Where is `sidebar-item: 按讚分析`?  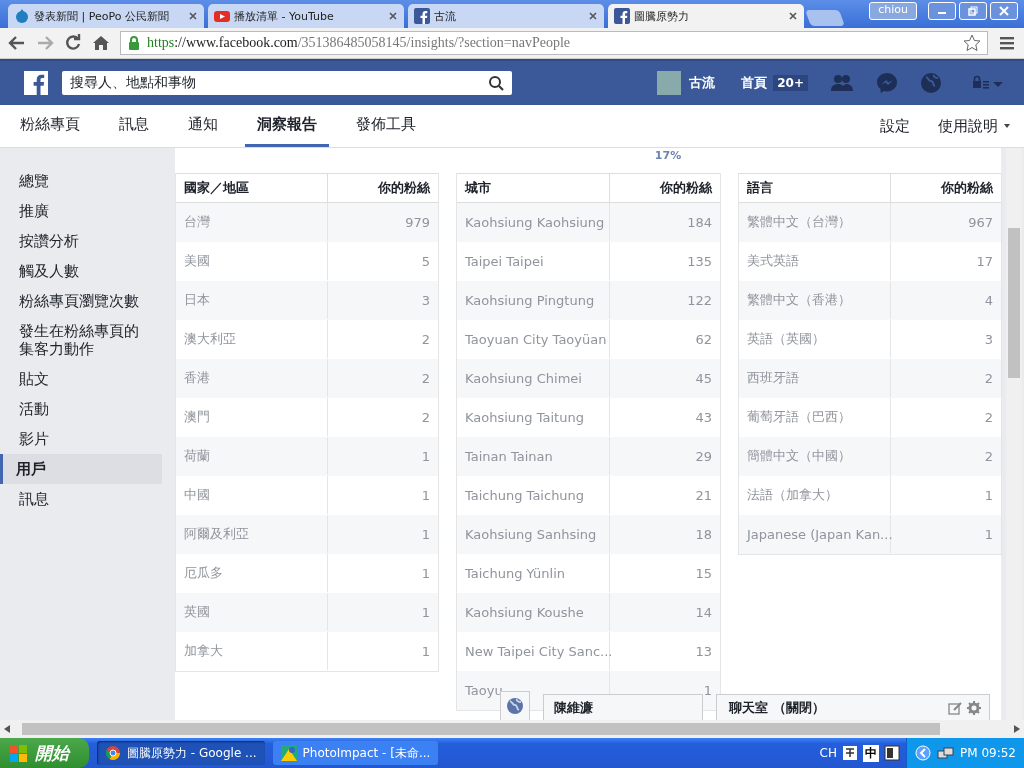
sidebar-item: 按讚分析 is located at coordinates (81, 241).